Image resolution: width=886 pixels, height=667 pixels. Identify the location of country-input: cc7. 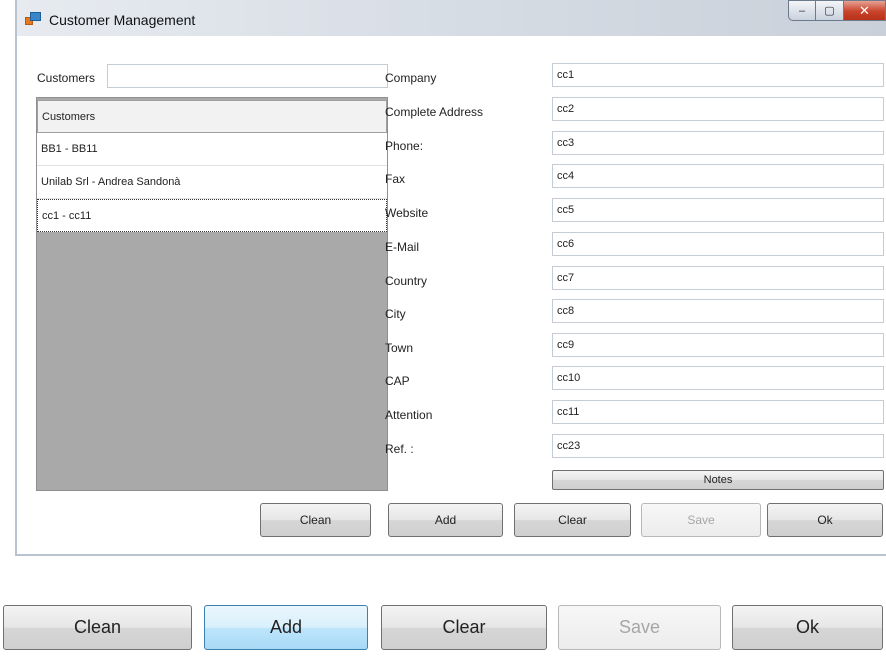
(718, 278).